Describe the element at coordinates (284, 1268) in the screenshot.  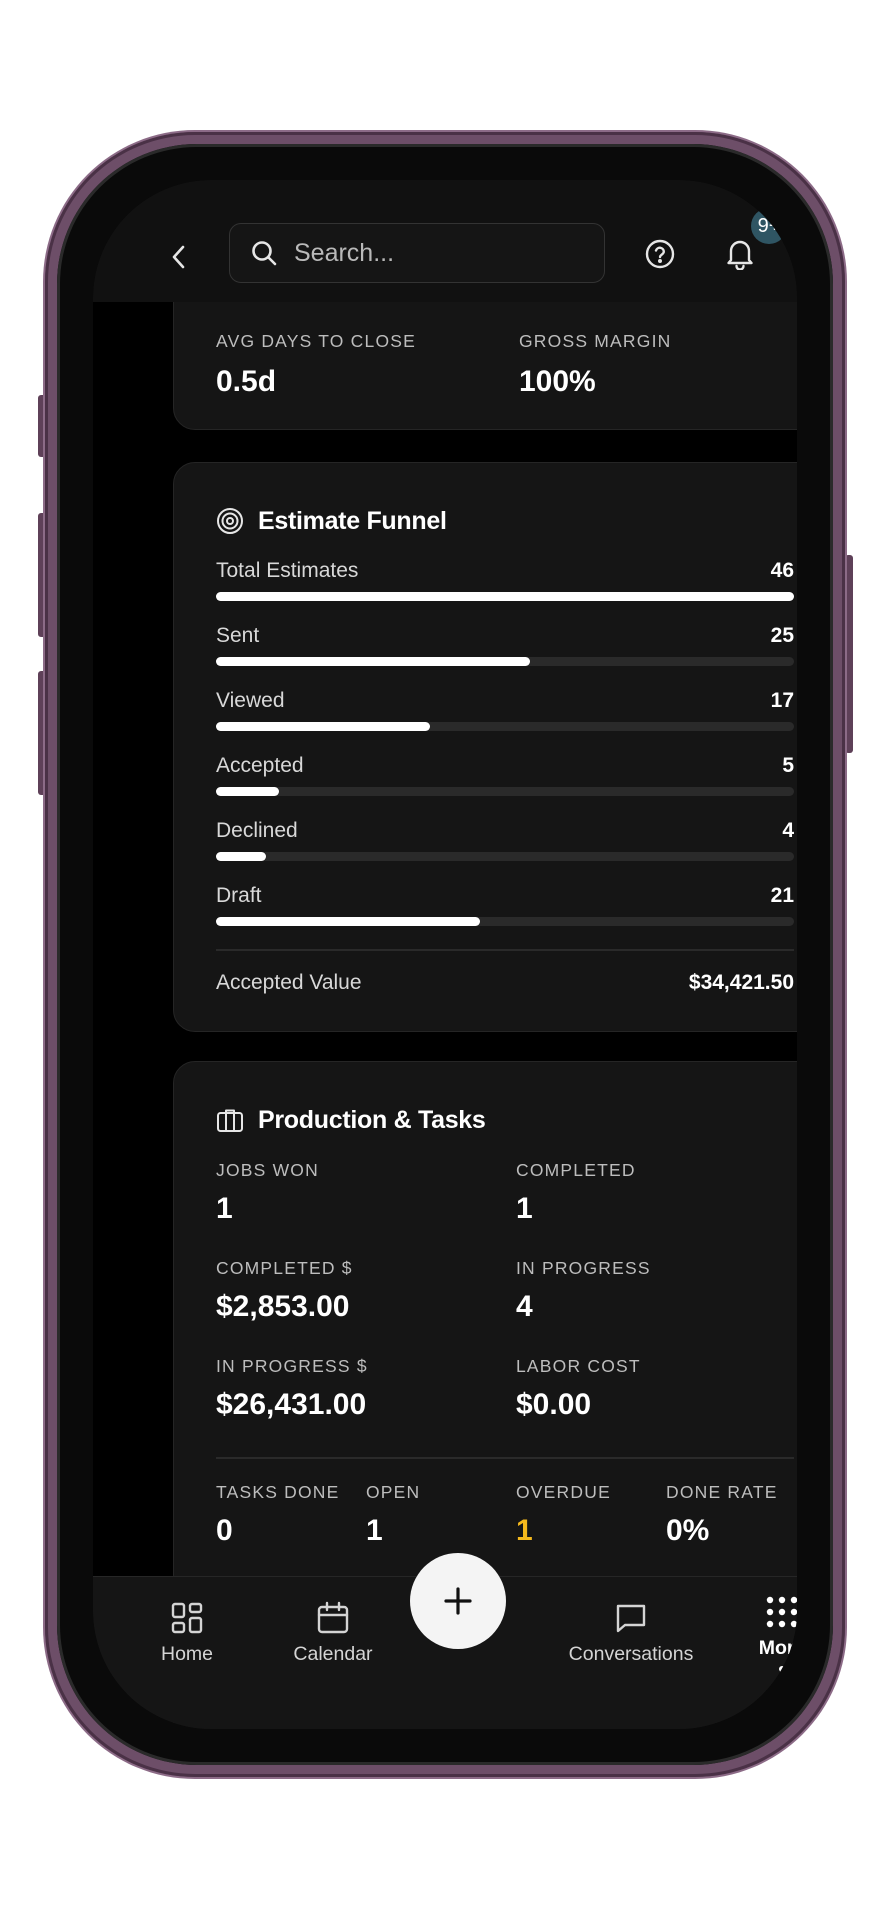
I see `completed-amount-label: COMPLETED $` at that location.